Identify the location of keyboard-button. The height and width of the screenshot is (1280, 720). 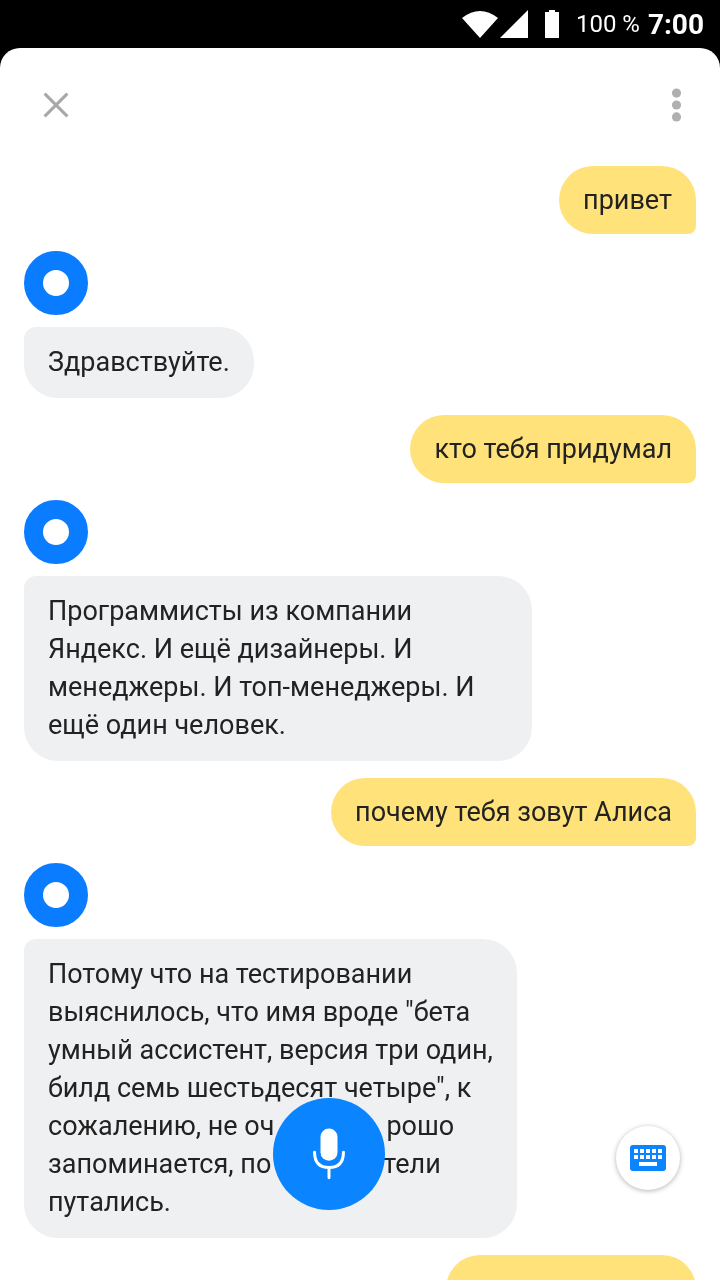
(648, 1158).